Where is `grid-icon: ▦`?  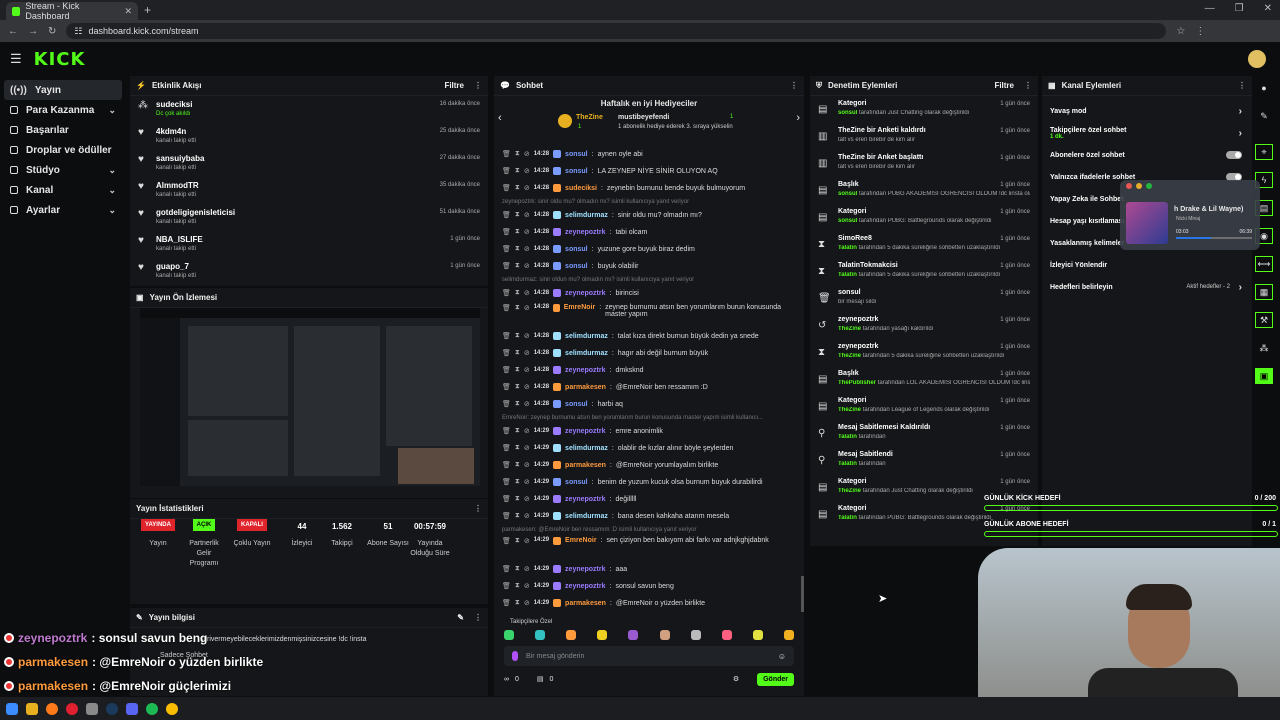
grid-icon: ▦ is located at coordinates (1264, 292).